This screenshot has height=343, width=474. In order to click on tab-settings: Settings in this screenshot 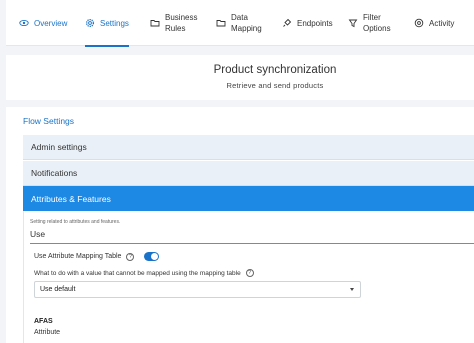, I will do `click(107, 23)`.